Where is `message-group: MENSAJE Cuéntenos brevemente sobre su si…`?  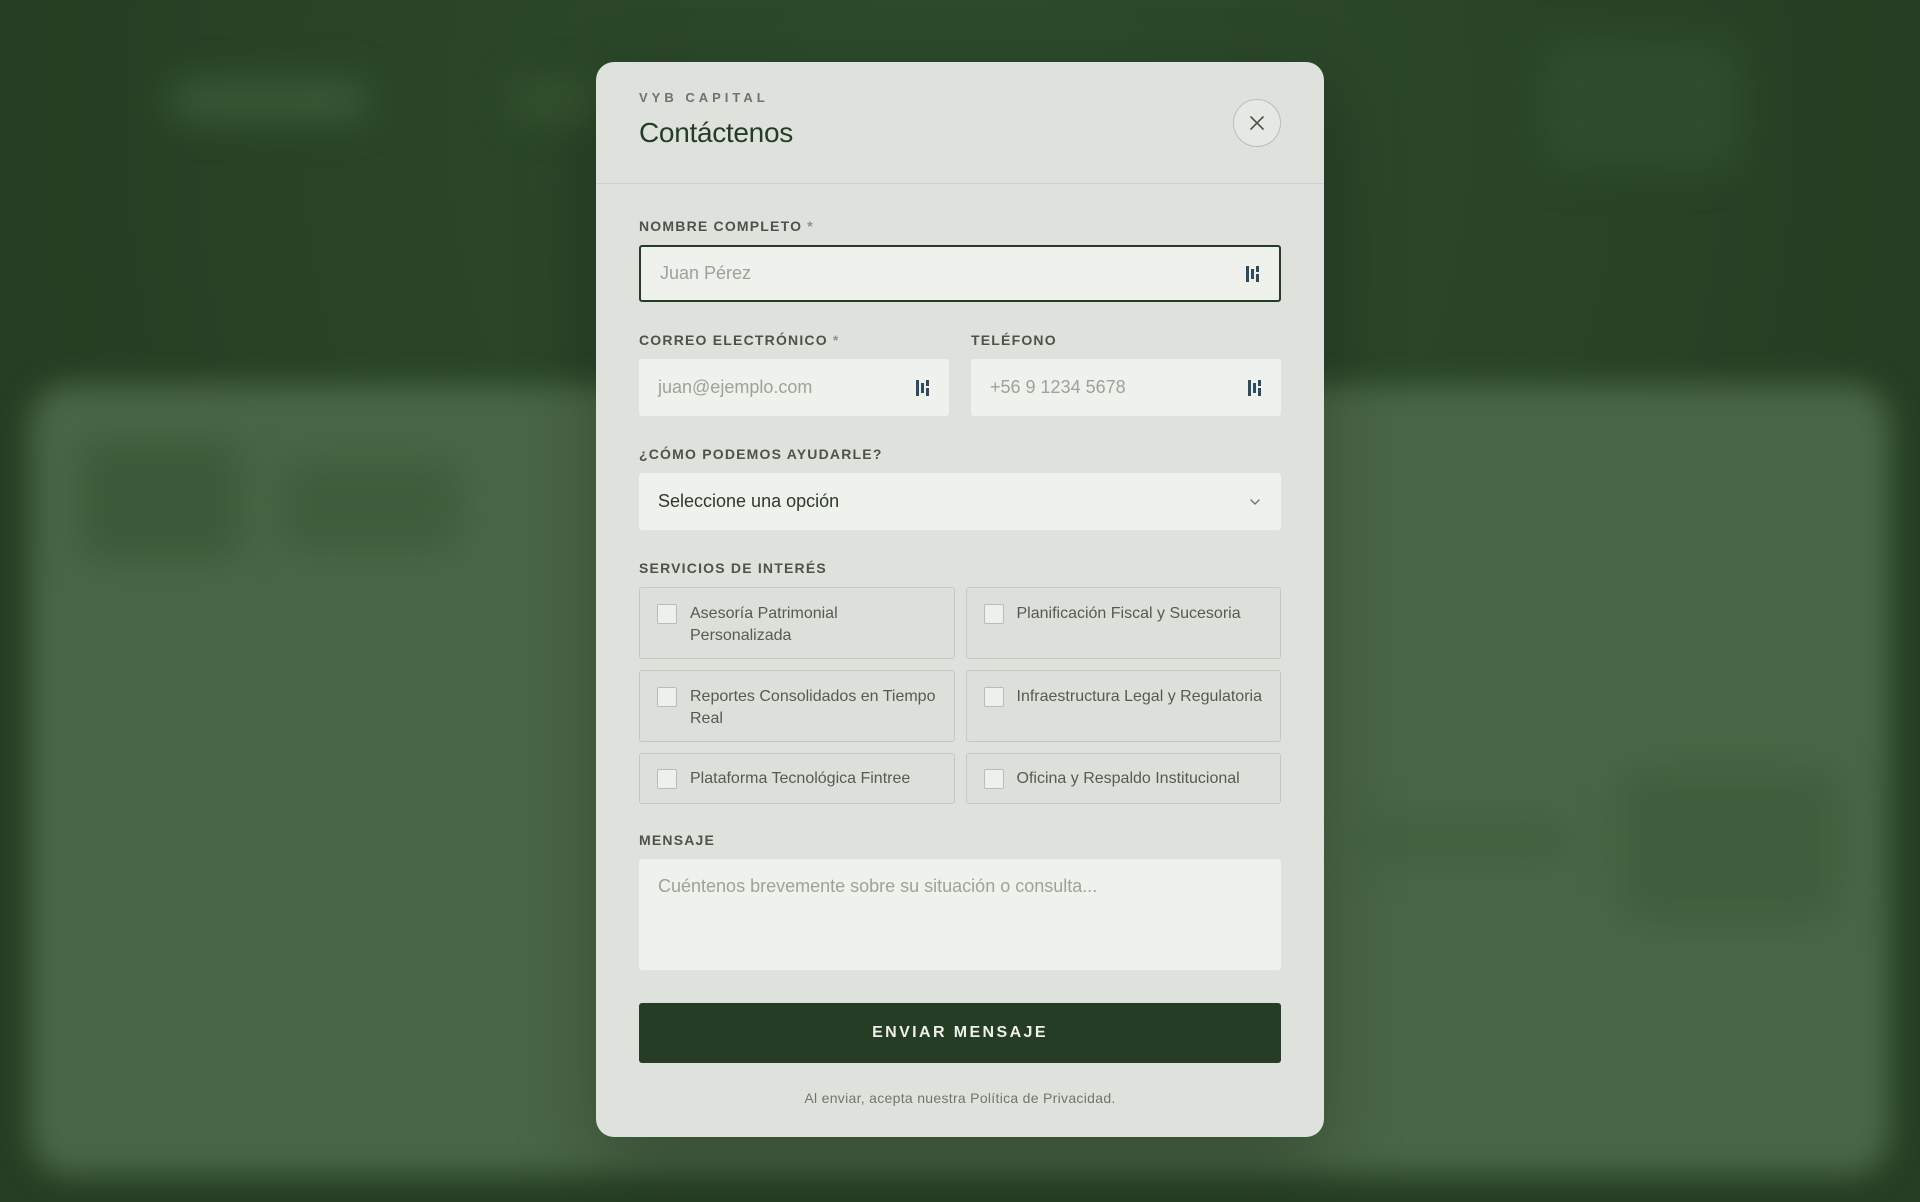
message-group: MENSAJE Cuéntenos brevemente sobre su si… is located at coordinates (960, 901).